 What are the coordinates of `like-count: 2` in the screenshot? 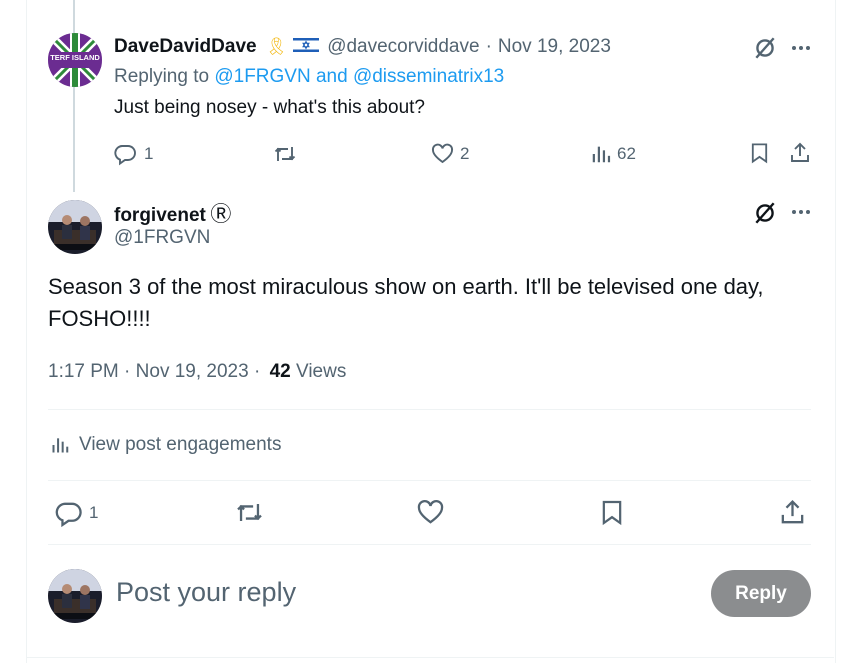 It's located at (465, 153).